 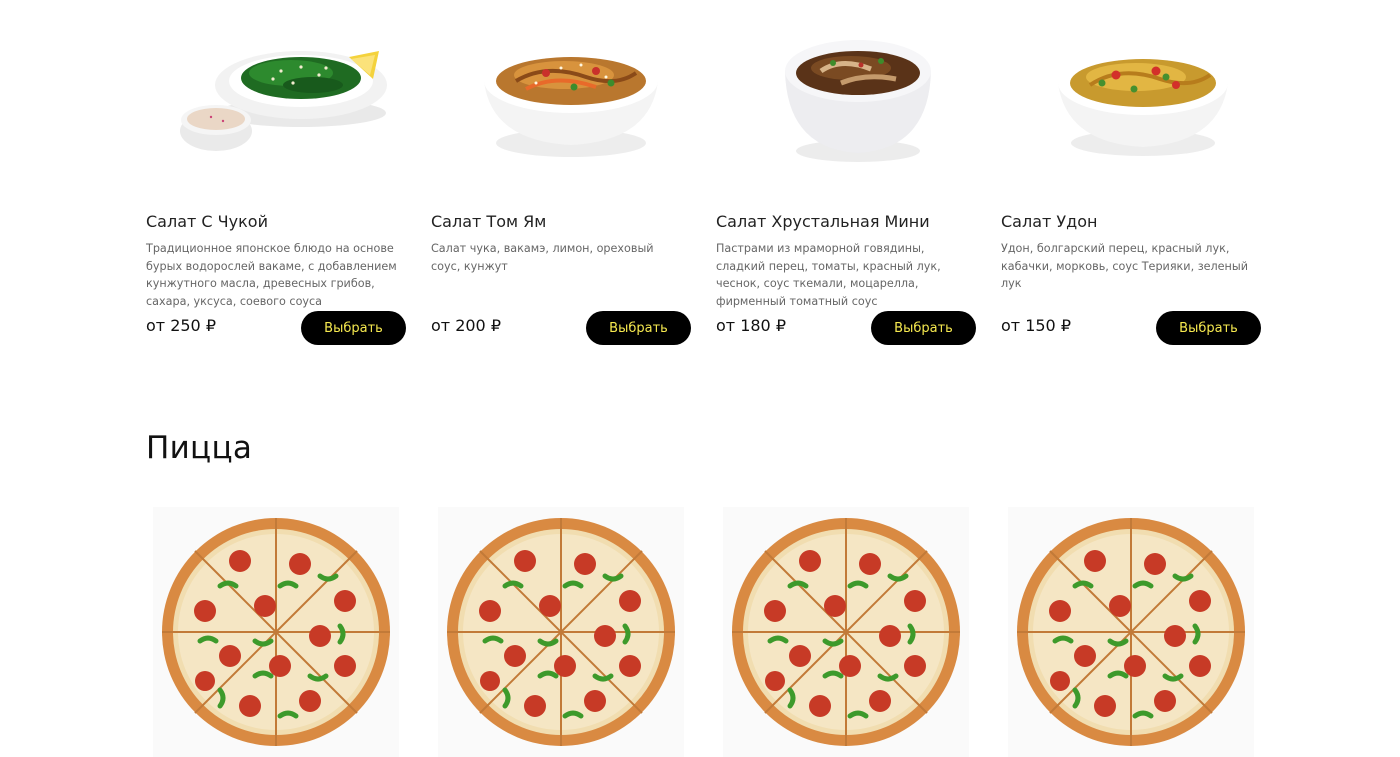 What do you see at coordinates (181, 325) in the screenshot?
I see `product-price: от 250 ₽` at bounding box center [181, 325].